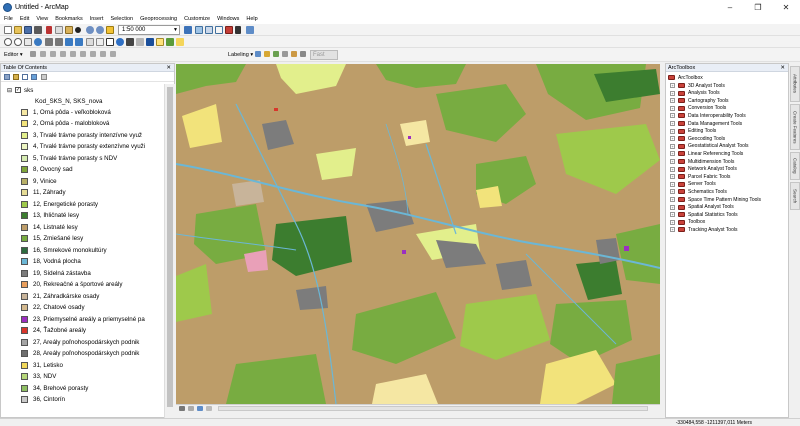  I want to click on legend-class-row: 34, Brehové porasty, so click(82, 388).